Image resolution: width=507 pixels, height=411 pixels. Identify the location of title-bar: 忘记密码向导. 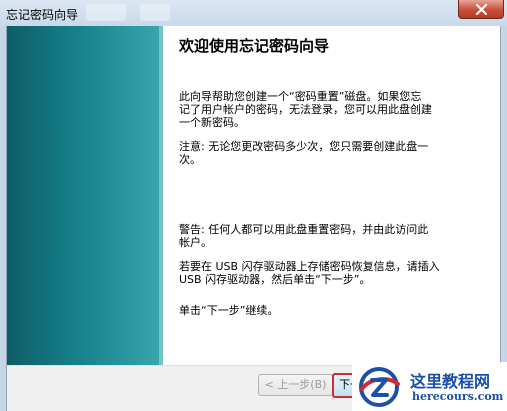
(253, 13).